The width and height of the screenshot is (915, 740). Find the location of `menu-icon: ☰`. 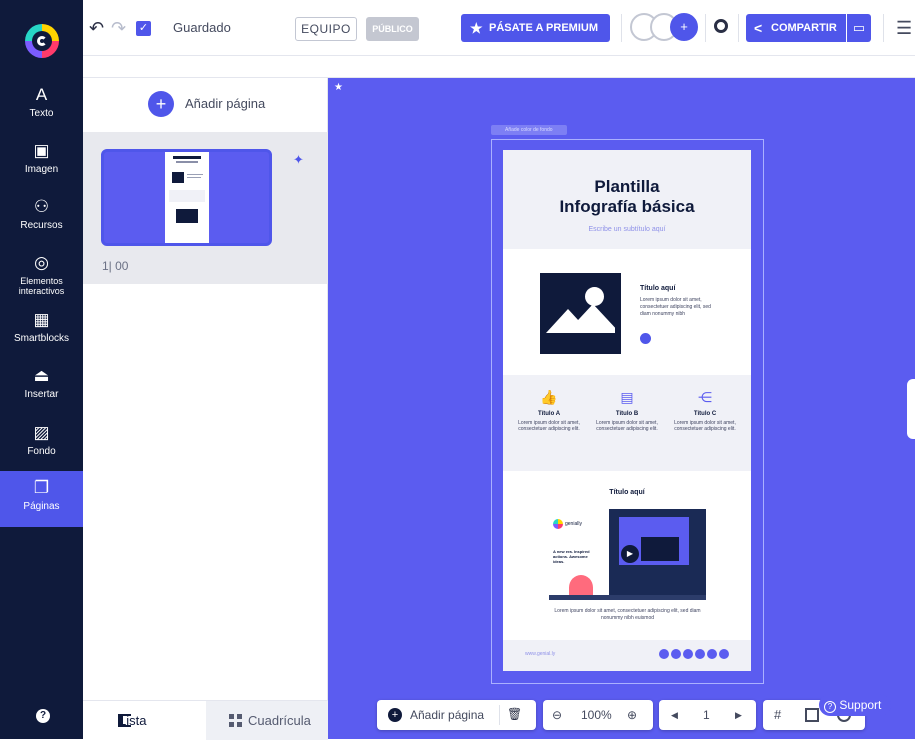

menu-icon: ☰ is located at coordinates (904, 30).